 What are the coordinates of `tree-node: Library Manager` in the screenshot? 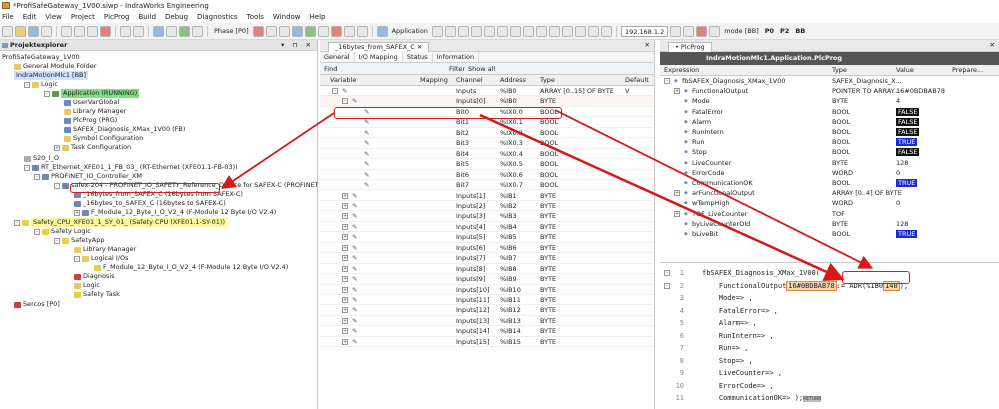 It's located at (105, 249).